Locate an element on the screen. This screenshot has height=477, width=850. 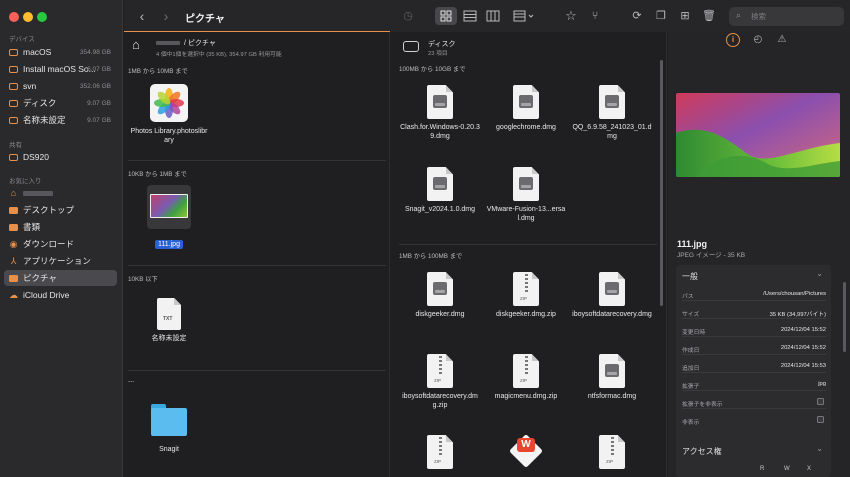
info-kind: JPEG イメージ - 35 KB is located at coordinates (711, 255).